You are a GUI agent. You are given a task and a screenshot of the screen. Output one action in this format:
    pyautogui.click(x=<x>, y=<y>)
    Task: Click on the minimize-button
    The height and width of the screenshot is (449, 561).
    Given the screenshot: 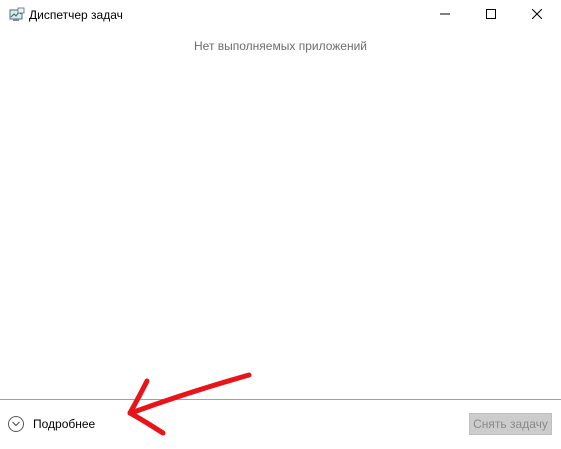 What is the action you would take?
    pyautogui.click(x=445, y=15)
    